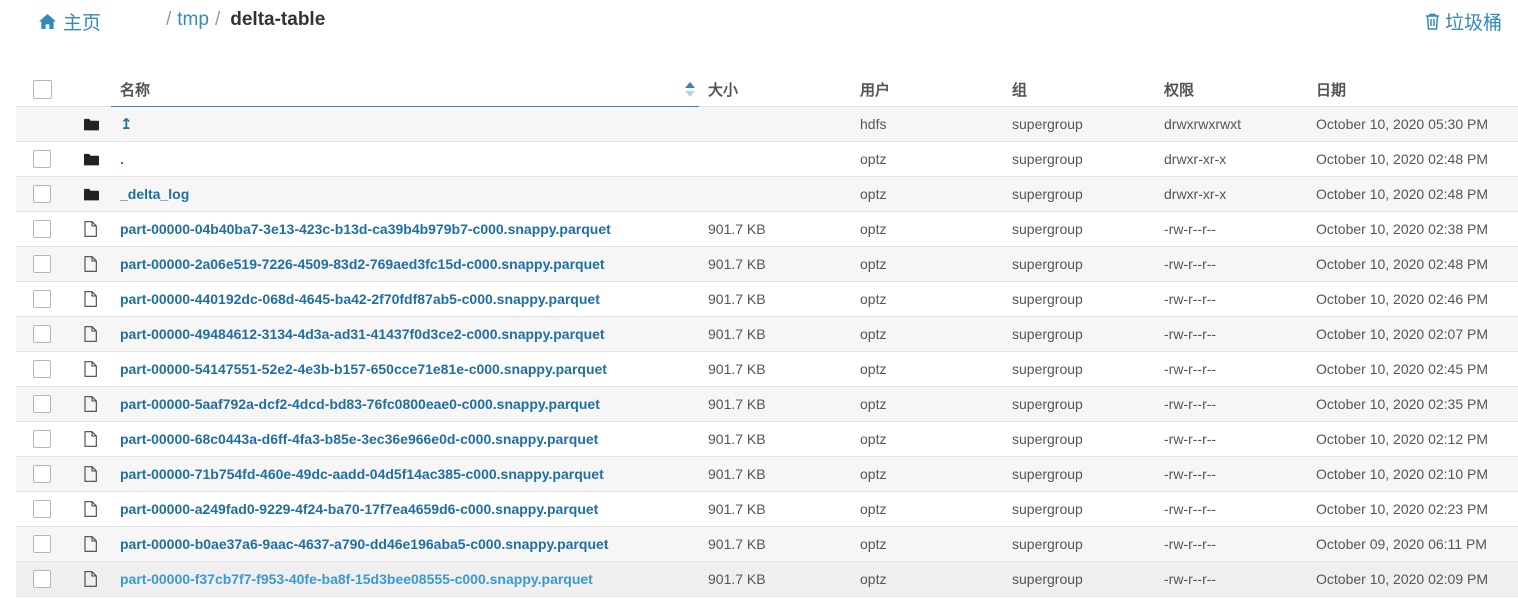  What do you see at coordinates (873, 124) in the screenshot?
I see `file-user: hdfs` at bounding box center [873, 124].